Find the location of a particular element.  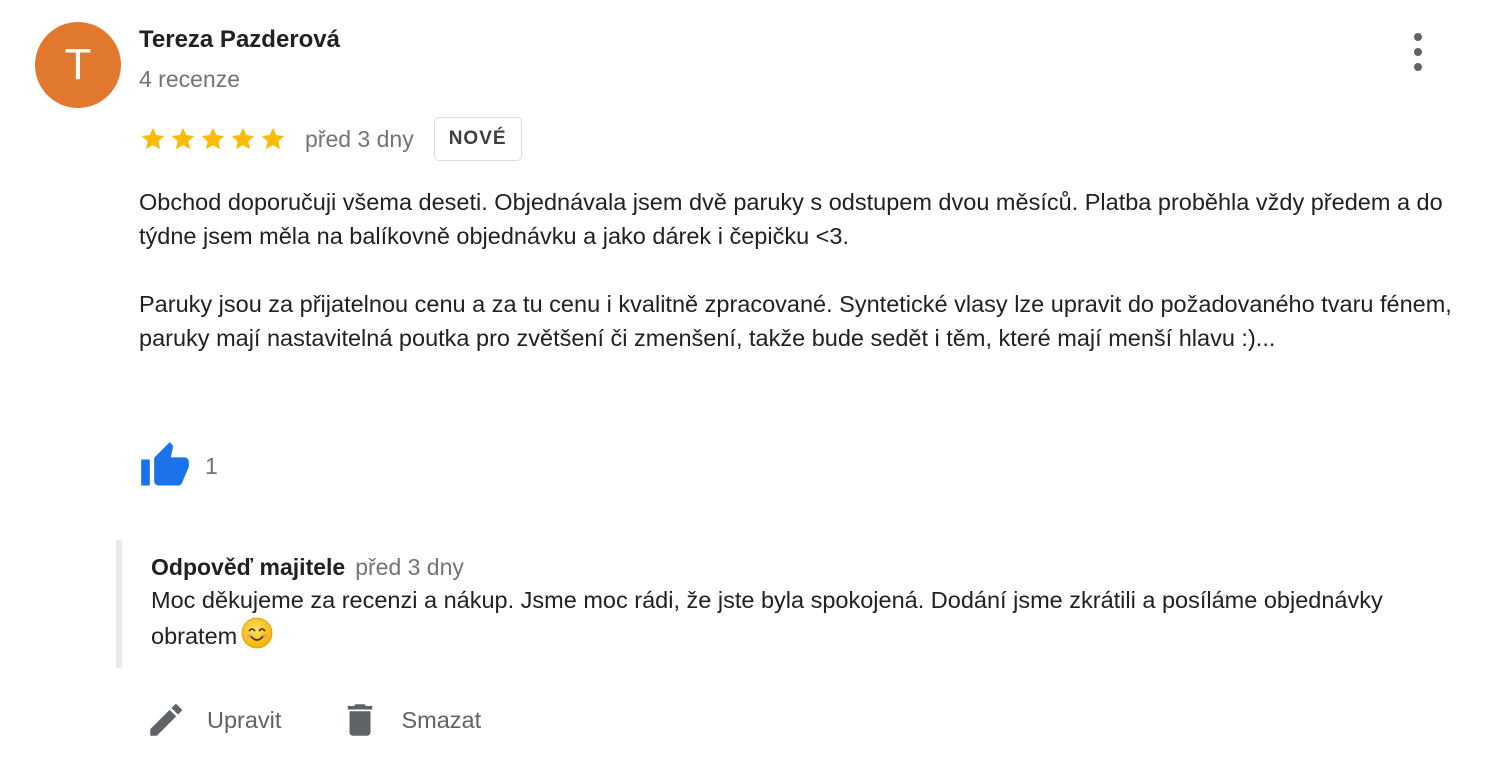

thumbs-up-icon is located at coordinates (165, 466).